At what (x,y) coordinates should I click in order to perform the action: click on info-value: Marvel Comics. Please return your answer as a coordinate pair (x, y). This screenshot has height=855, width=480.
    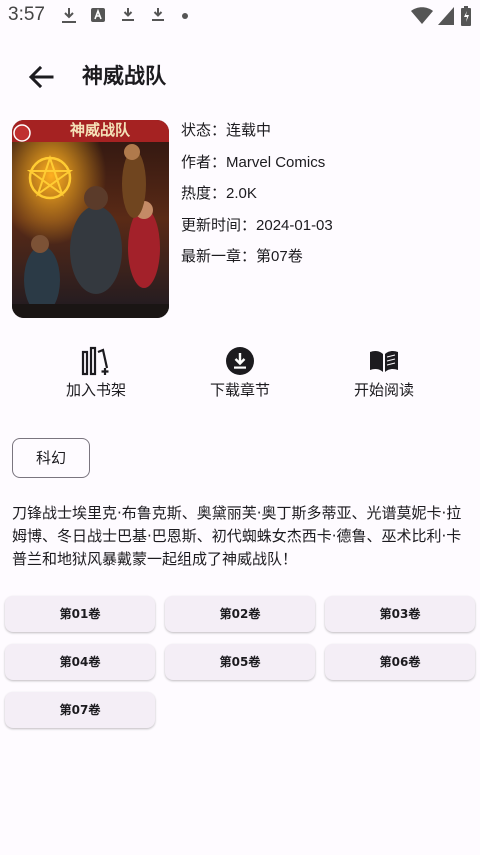
    Looking at the image, I should click on (276, 162).